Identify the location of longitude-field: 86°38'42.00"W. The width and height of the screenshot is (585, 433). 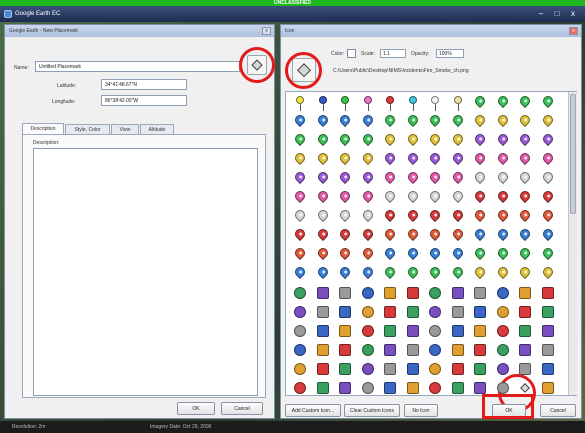
(144, 100).